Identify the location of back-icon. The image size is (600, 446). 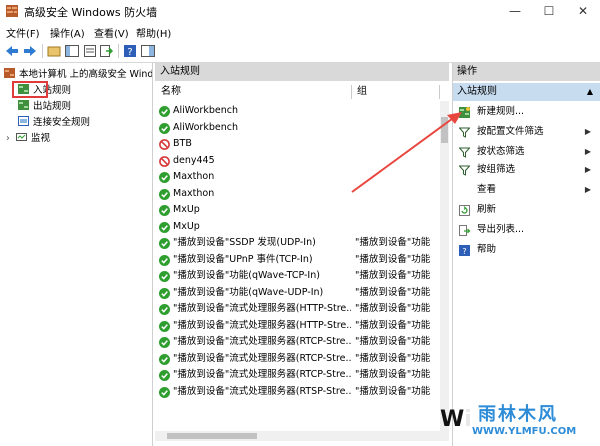
(12, 51).